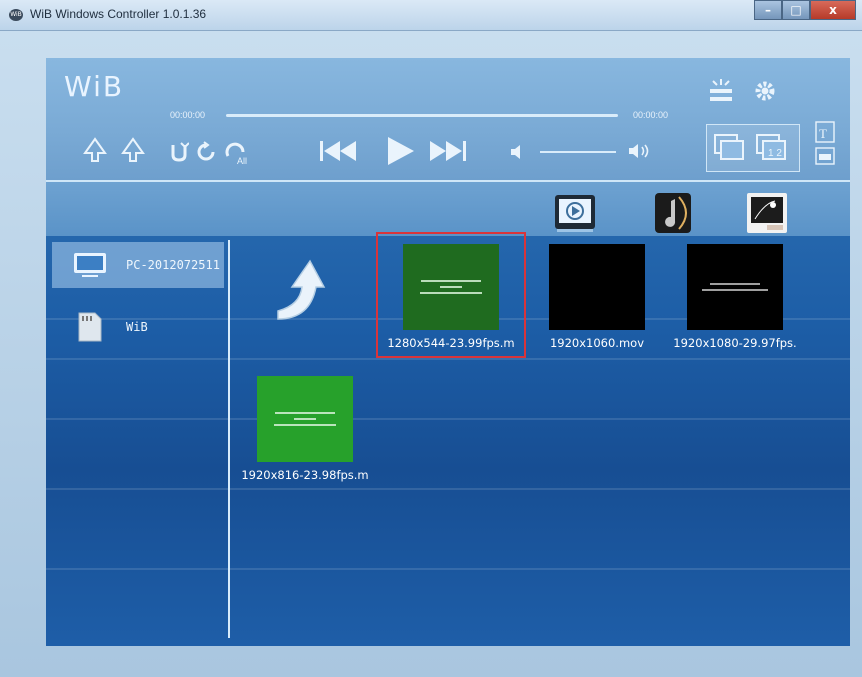 Image resolution: width=862 pixels, height=677 pixels. I want to click on minimize-button: –, so click(768, 10).